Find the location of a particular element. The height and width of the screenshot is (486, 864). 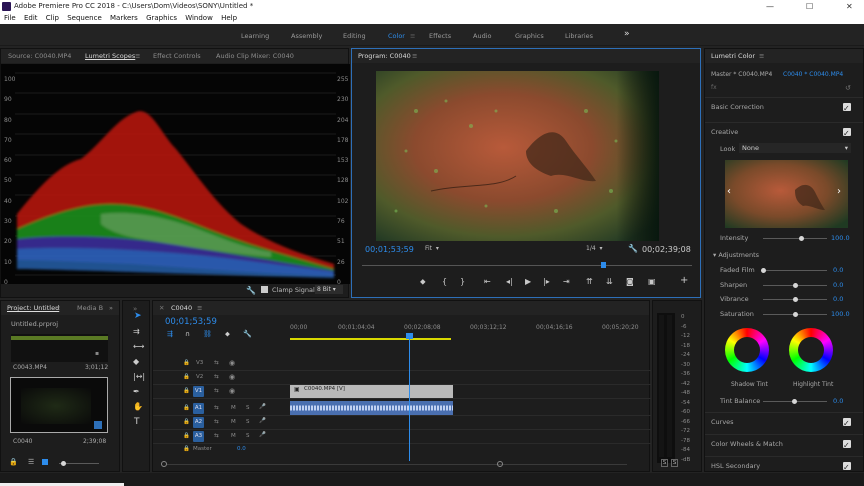

bit-depth-select: 8 Bit ▾ is located at coordinates (329, 289).